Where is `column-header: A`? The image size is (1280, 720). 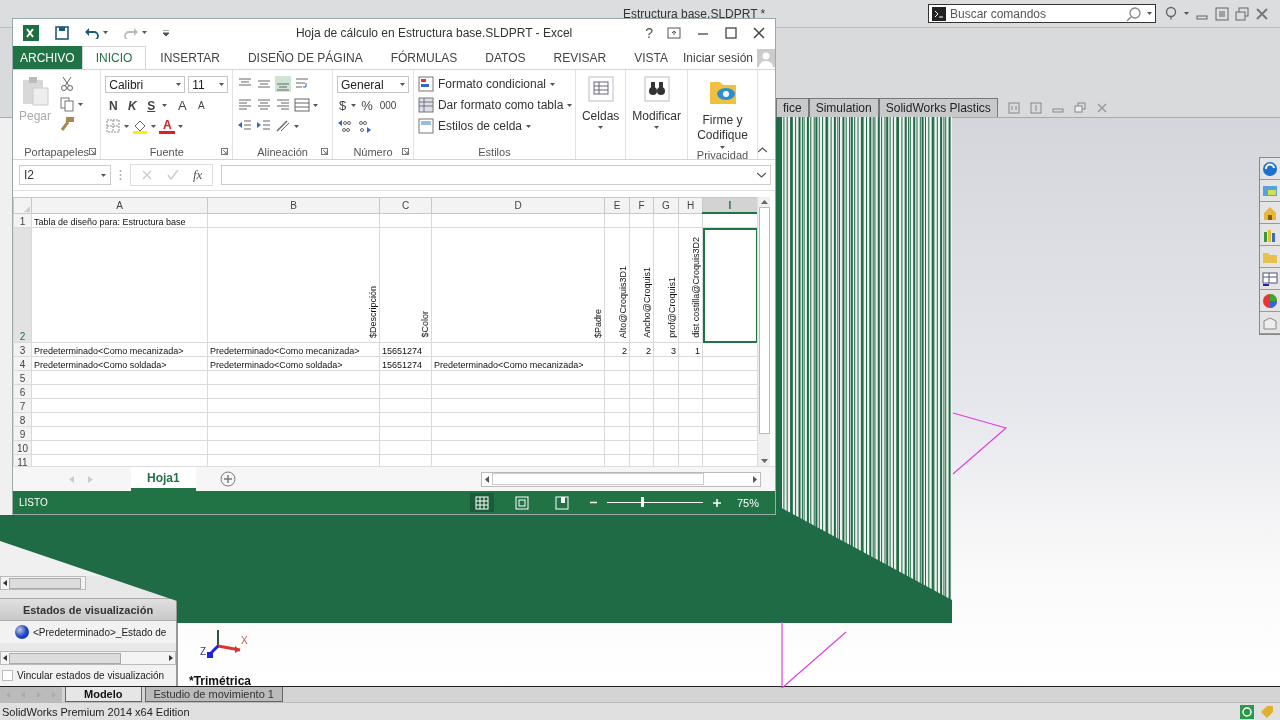
column-header: A is located at coordinates (119, 205).